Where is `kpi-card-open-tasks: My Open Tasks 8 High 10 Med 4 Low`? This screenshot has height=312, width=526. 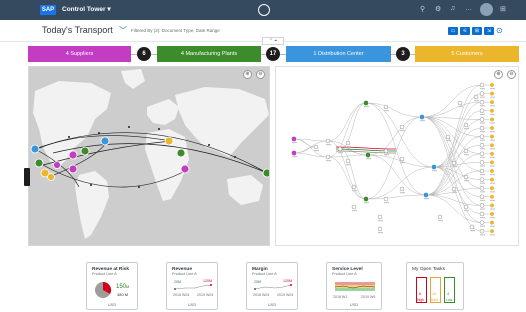
kpi-card-open-tasks: My Open Tasks 8 High 10 Med 4 Low is located at coordinates (435, 286).